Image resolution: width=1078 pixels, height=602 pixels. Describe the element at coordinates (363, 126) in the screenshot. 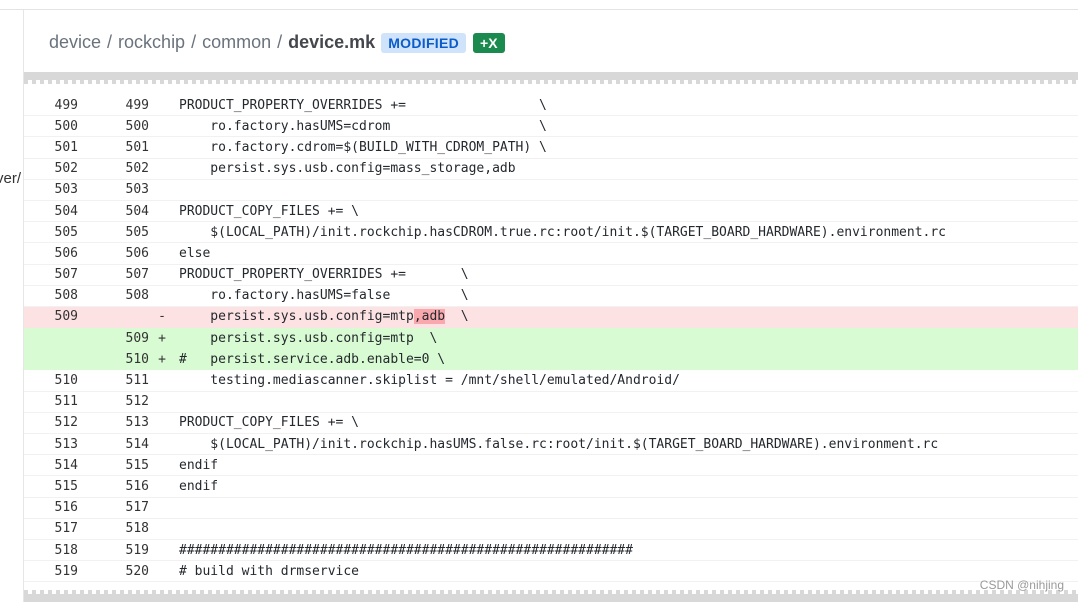

I see `code-segment: ro.factory.hasUMS=cdrom \` at that location.